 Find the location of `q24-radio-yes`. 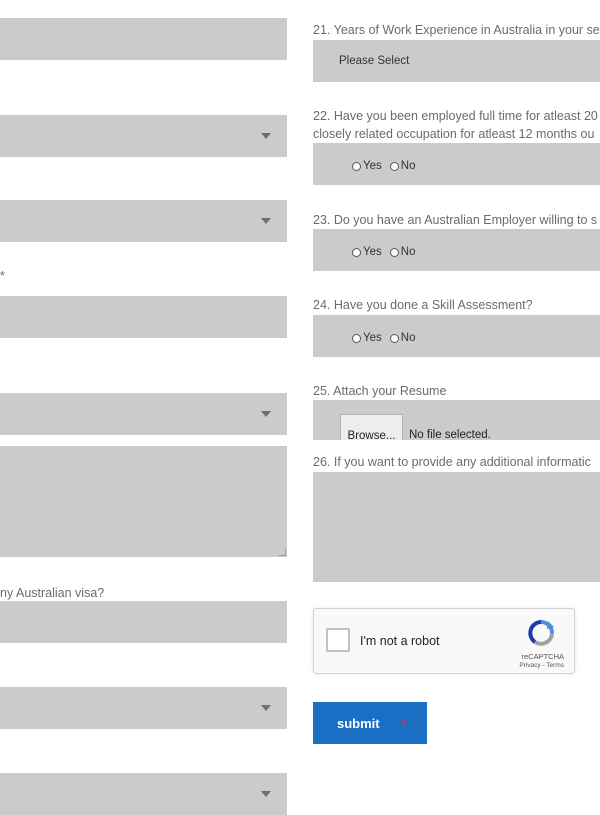

q24-radio-yes is located at coordinates (356, 338).